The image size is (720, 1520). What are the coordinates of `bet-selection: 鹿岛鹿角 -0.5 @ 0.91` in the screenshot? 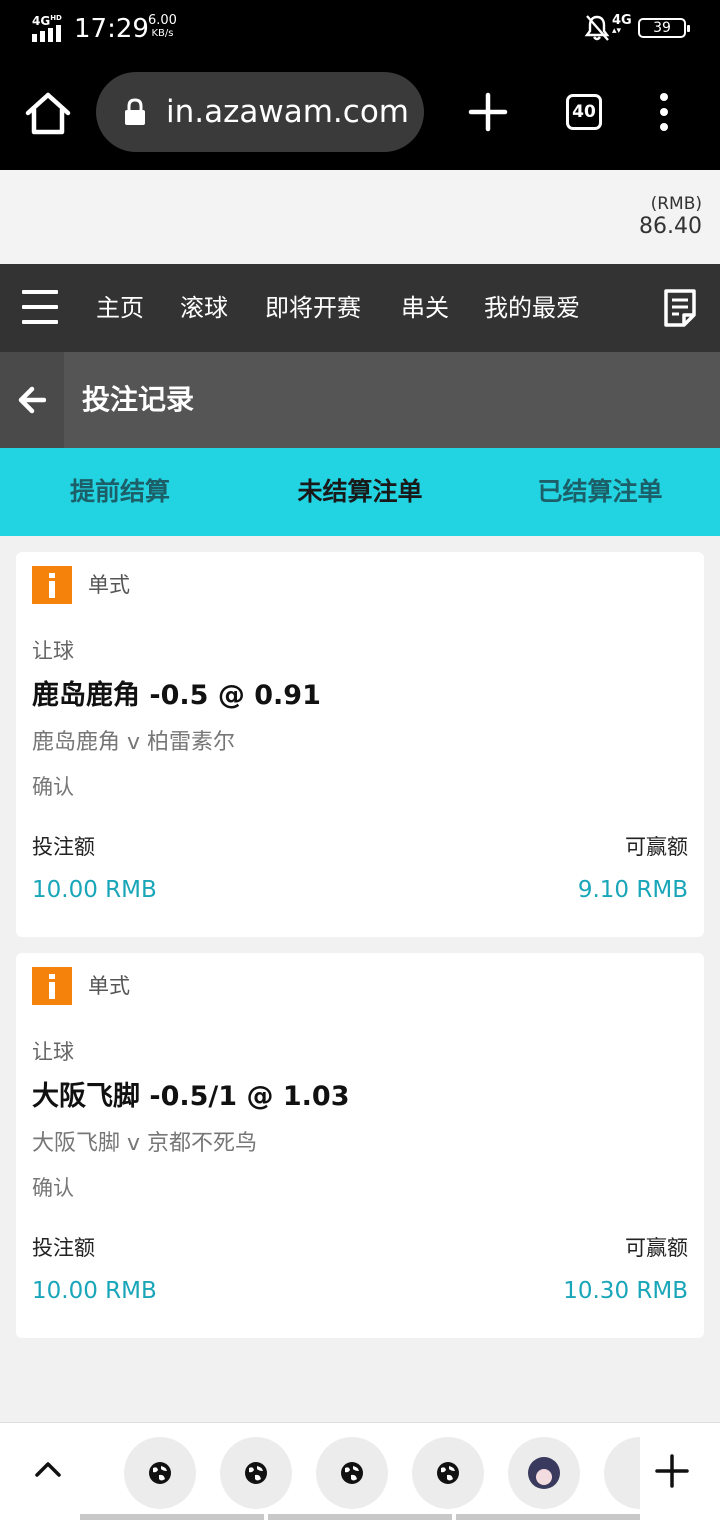 It's located at (176, 695).